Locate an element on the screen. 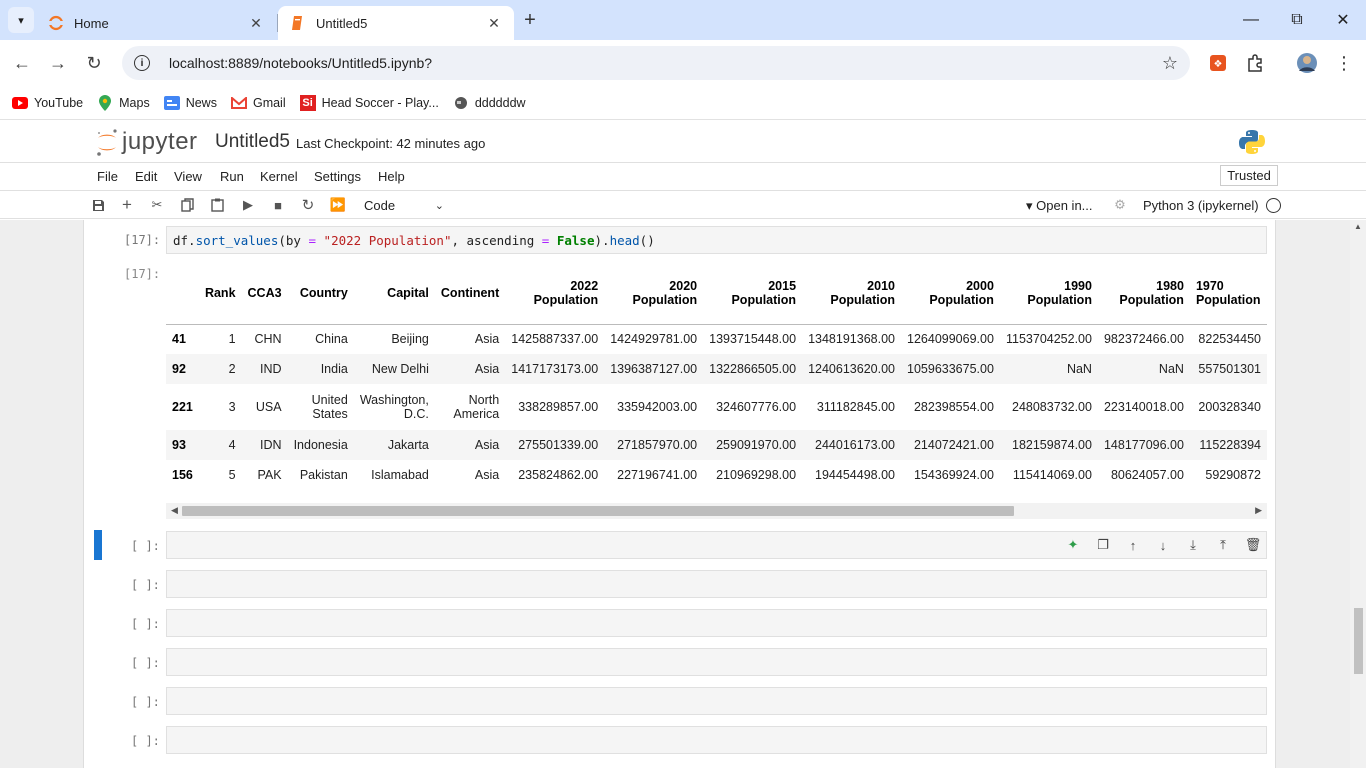 Image resolution: width=1366 pixels, height=768 pixels. delete-icon: 🗑 is located at coordinates (1253, 545).